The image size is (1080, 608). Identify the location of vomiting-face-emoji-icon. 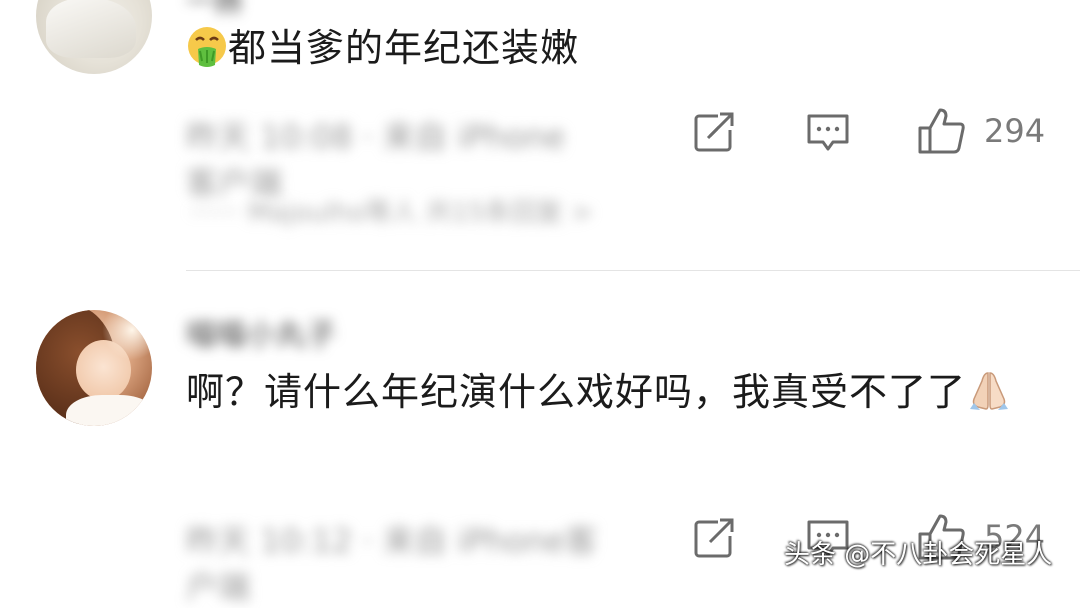
(207, 54).